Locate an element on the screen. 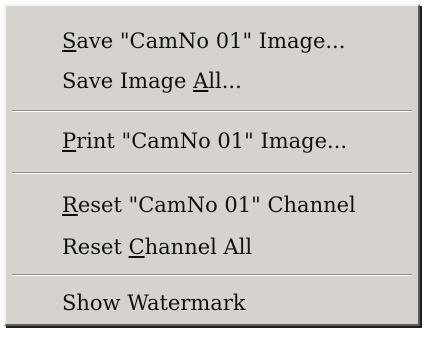 Image resolution: width=432 pixels, height=340 pixels. reset-channel-all-item: Reset Channel All is located at coordinates (157, 247).